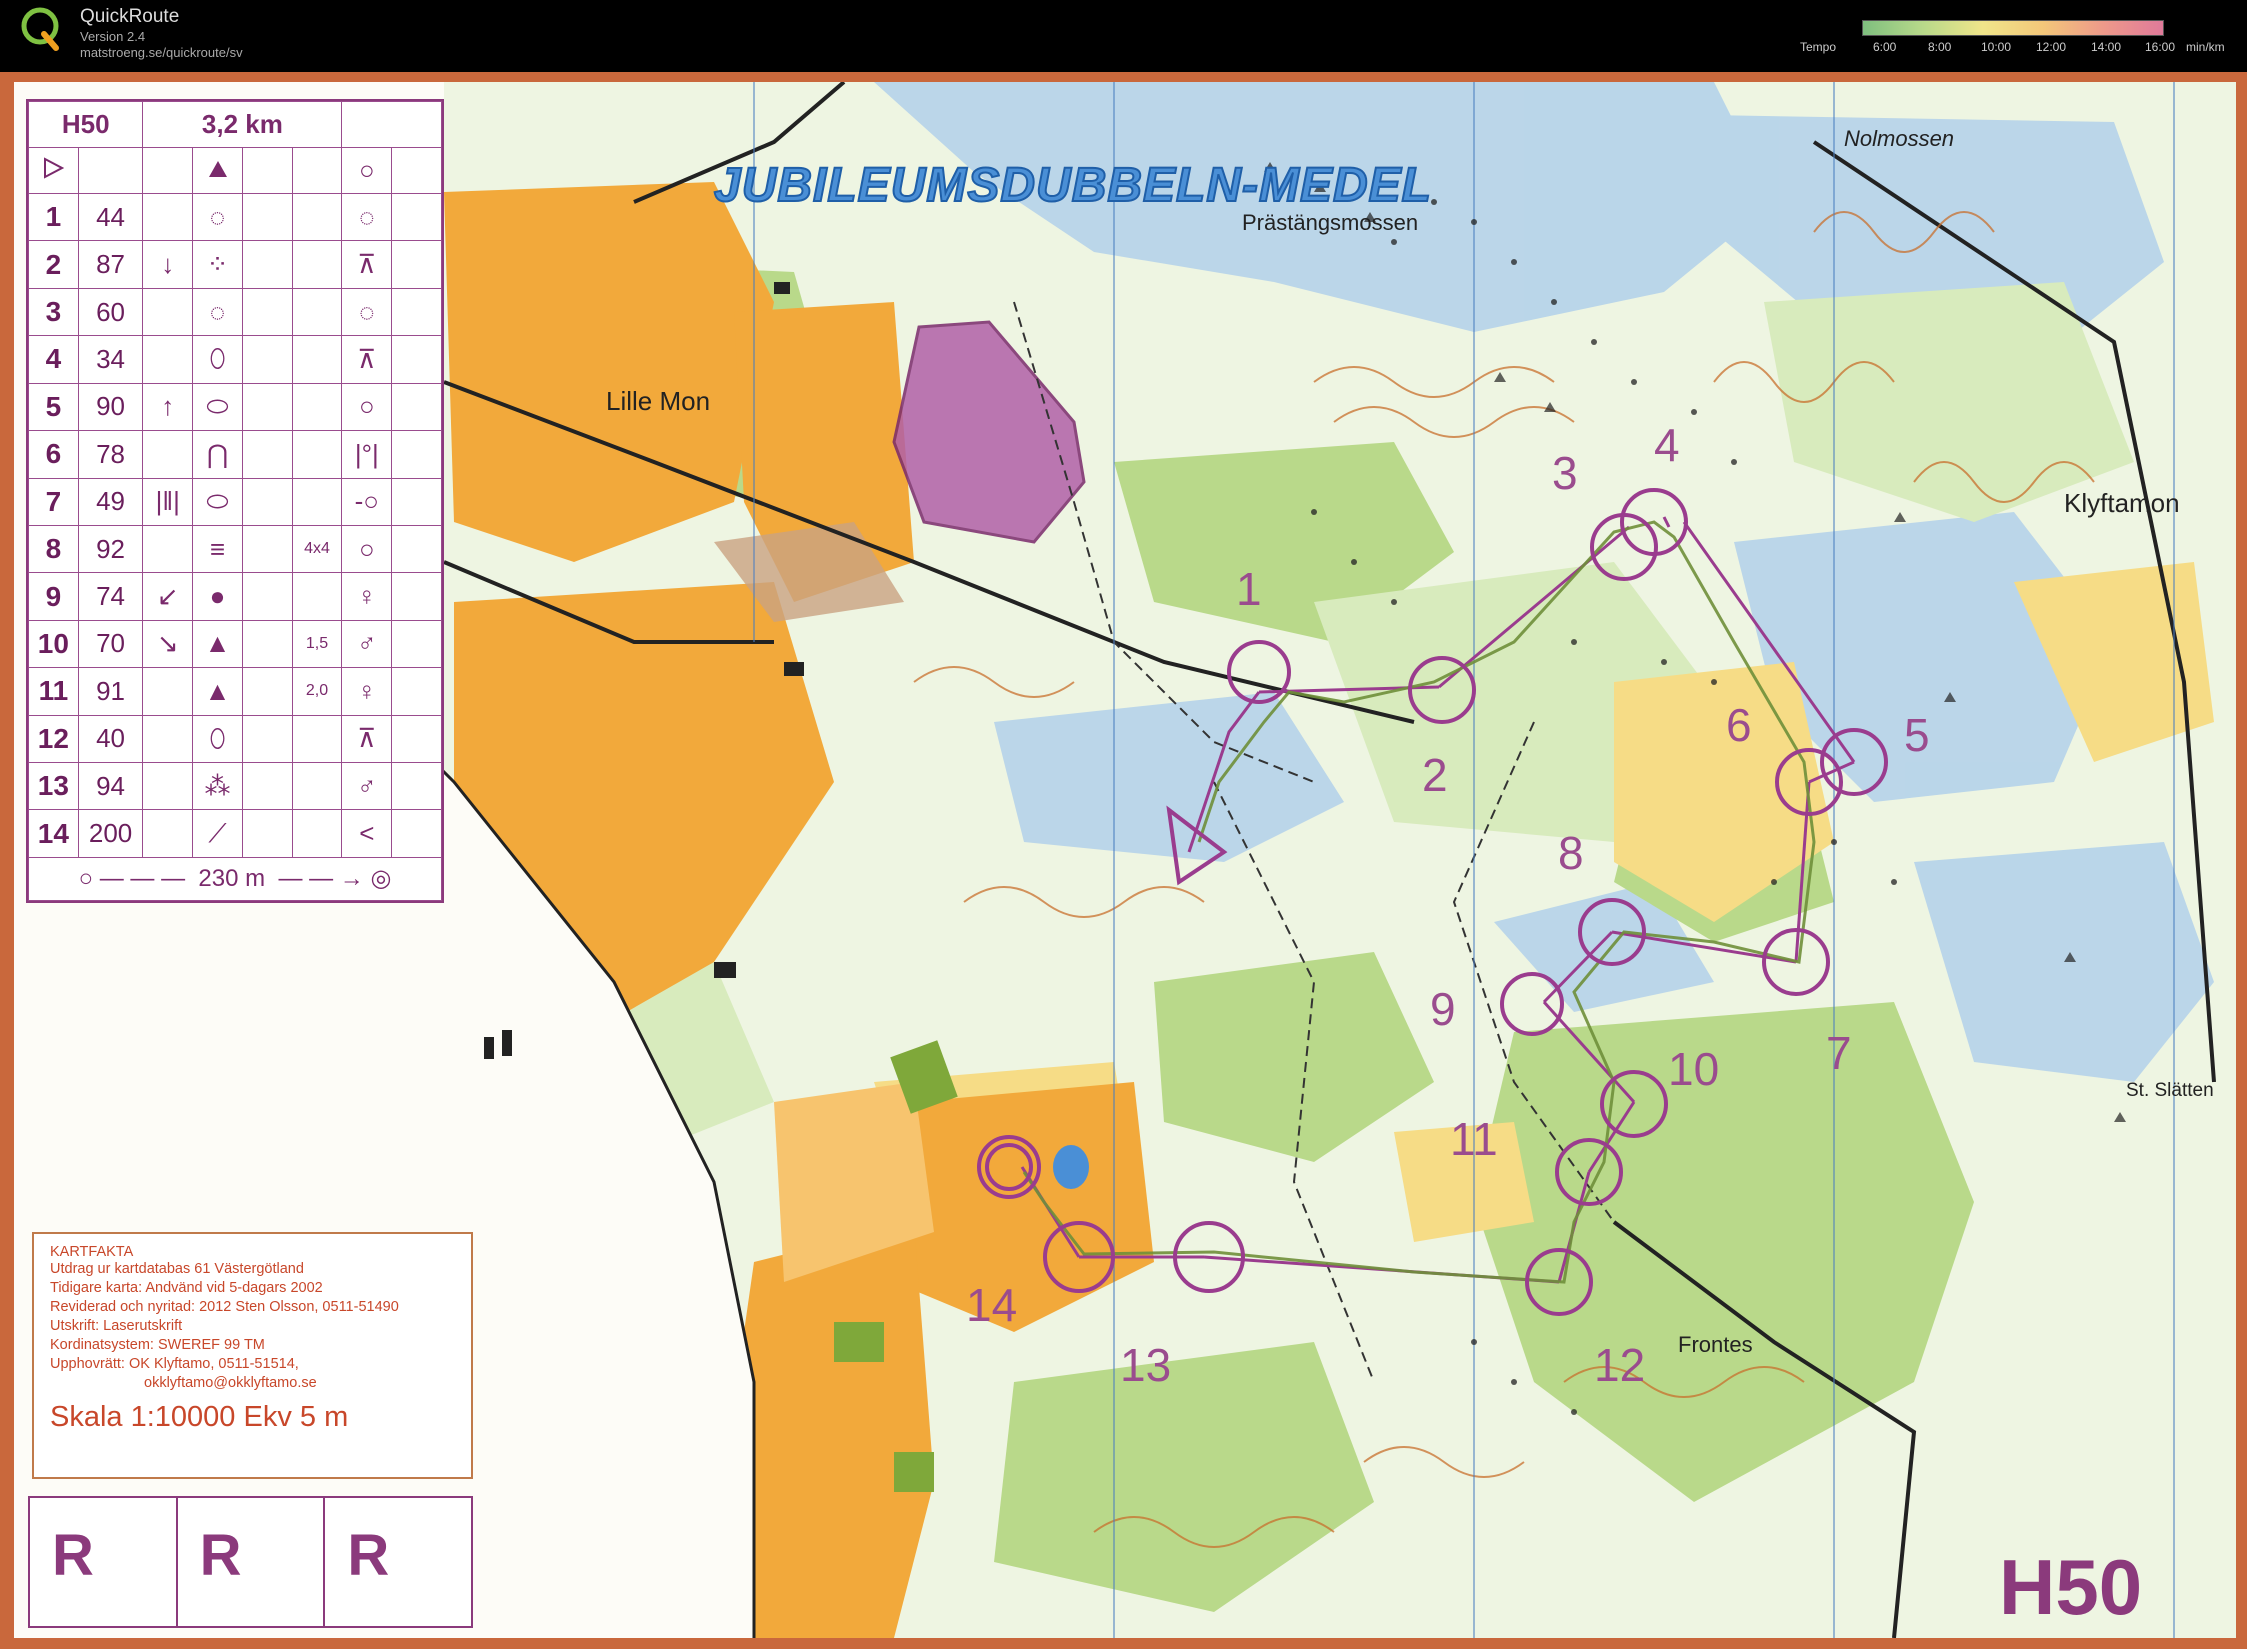  I want to click on control-code-cell: 74, so click(110, 596).